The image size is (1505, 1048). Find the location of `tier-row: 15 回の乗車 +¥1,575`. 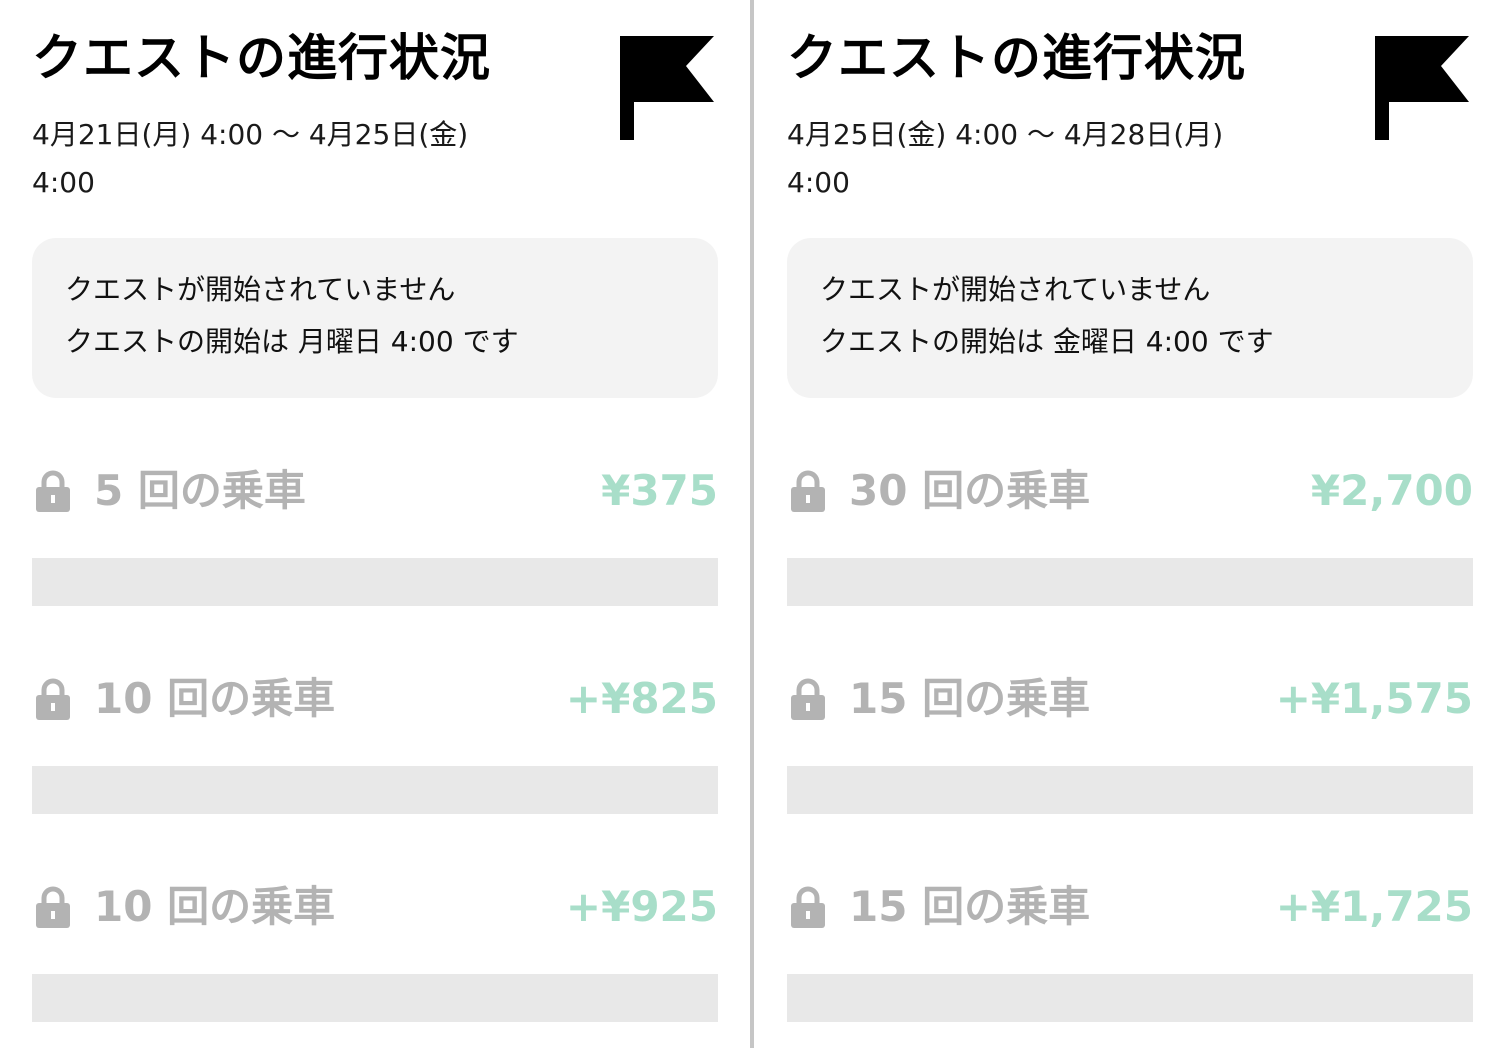

tier-row: 15 回の乗車 +¥1,575 is located at coordinates (1130, 734).